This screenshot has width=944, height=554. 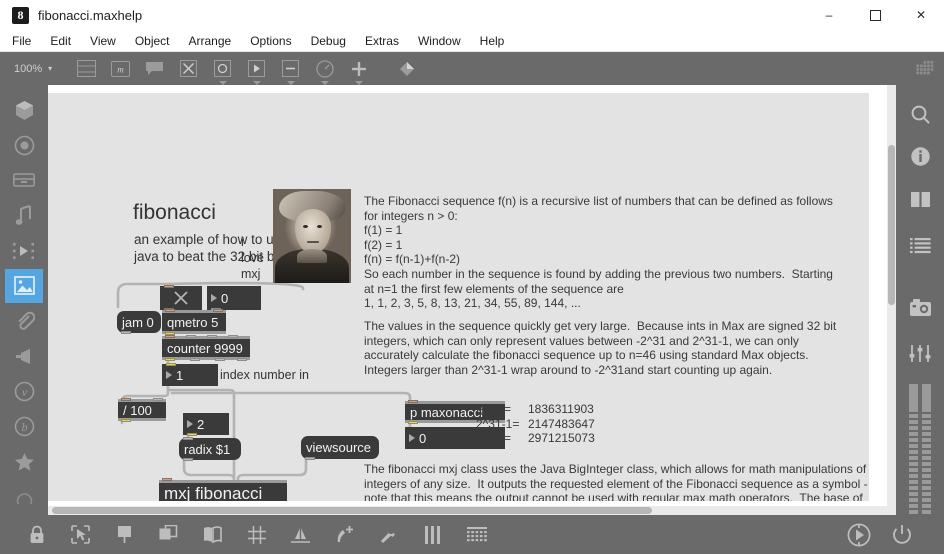 I want to click on message-viewsource-label: viewsource, so click(x=339, y=447).